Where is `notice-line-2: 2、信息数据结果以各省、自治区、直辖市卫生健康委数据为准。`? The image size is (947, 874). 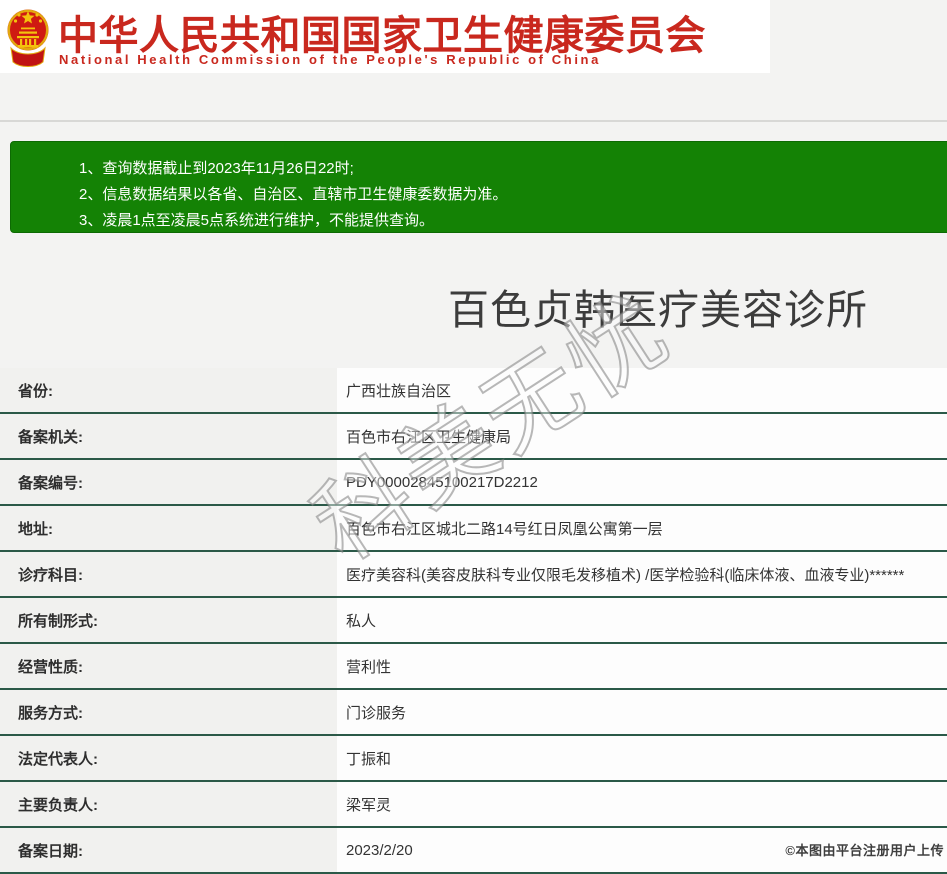 notice-line-2: 2、信息数据结果以各省、自治区、直辖市卫生健康委数据为准。 is located at coordinates (293, 194).